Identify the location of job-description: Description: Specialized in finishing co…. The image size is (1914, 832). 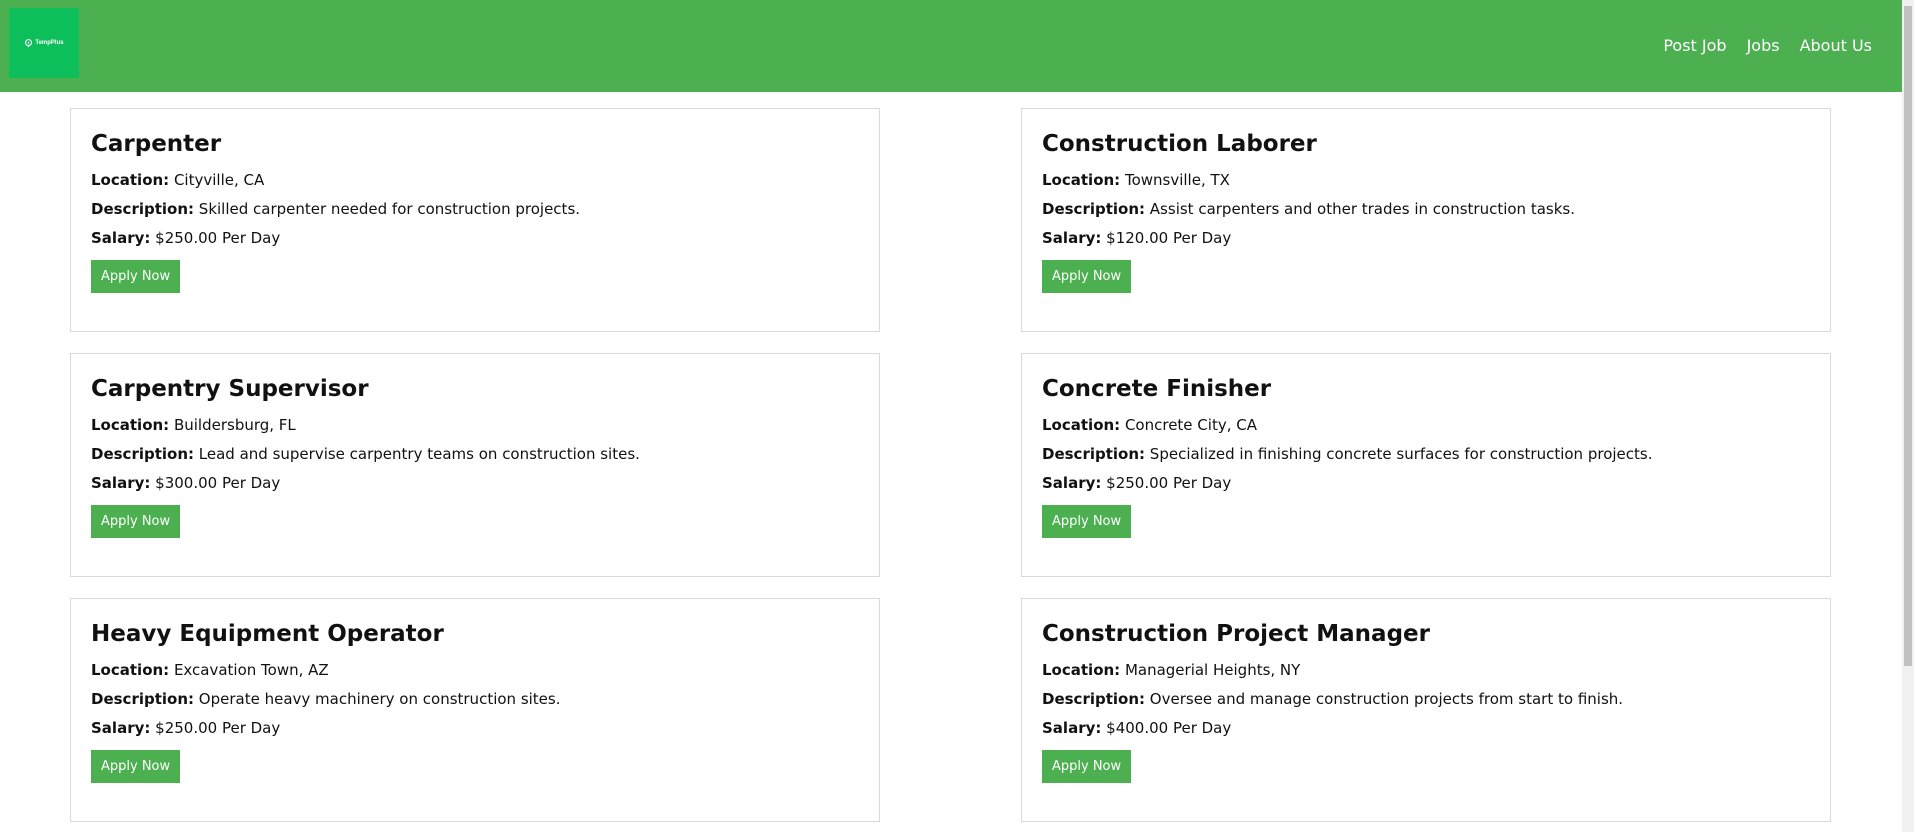
(1426, 454).